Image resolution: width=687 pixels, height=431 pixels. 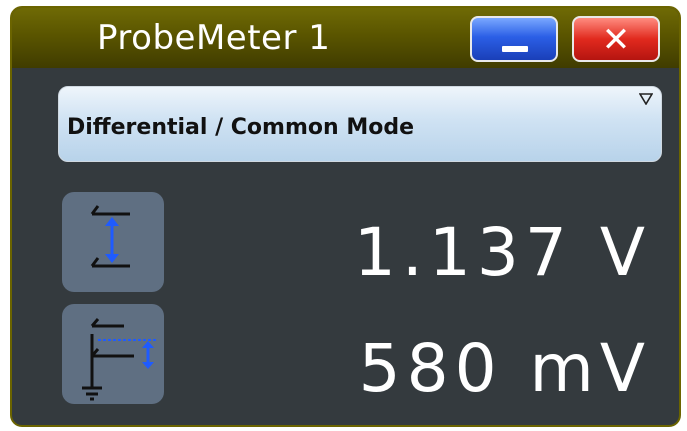 I want to click on close-icon: ✕, so click(x=616, y=40).